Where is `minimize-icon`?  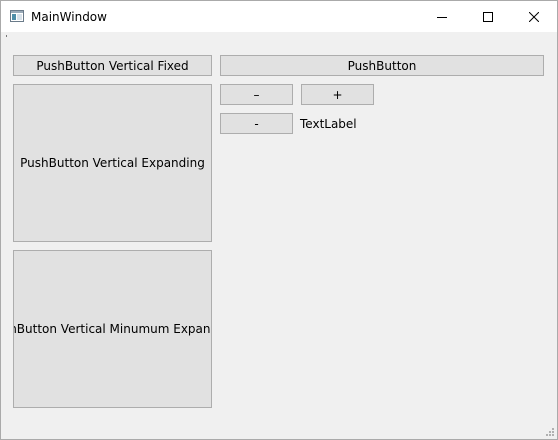
minimize-icon is located at coordinates (442, 17).